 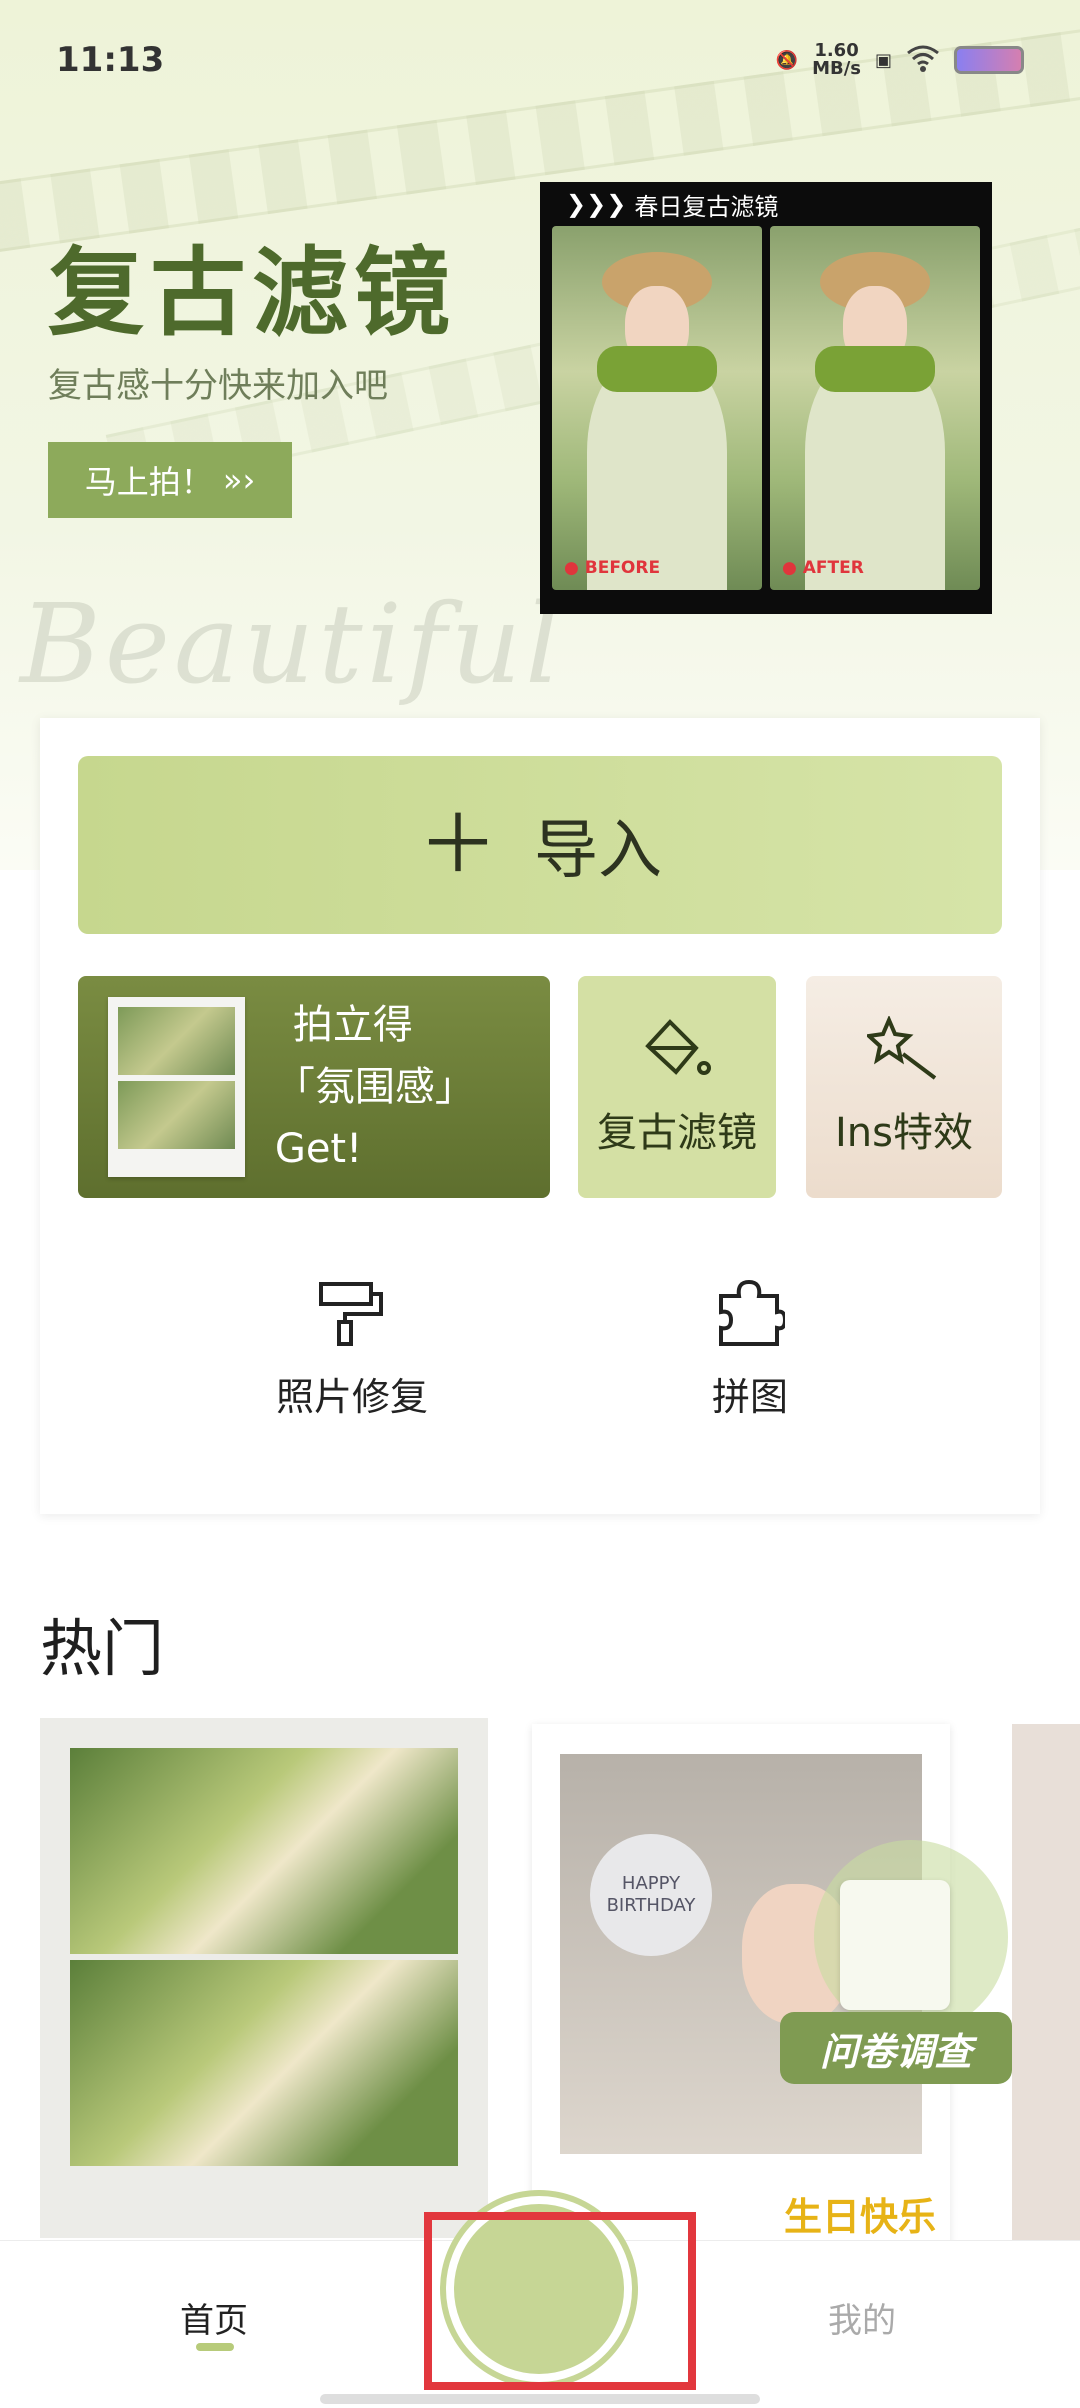 I want to click on network-speed: 1.60 MB/s, so click(x=836, y=59).